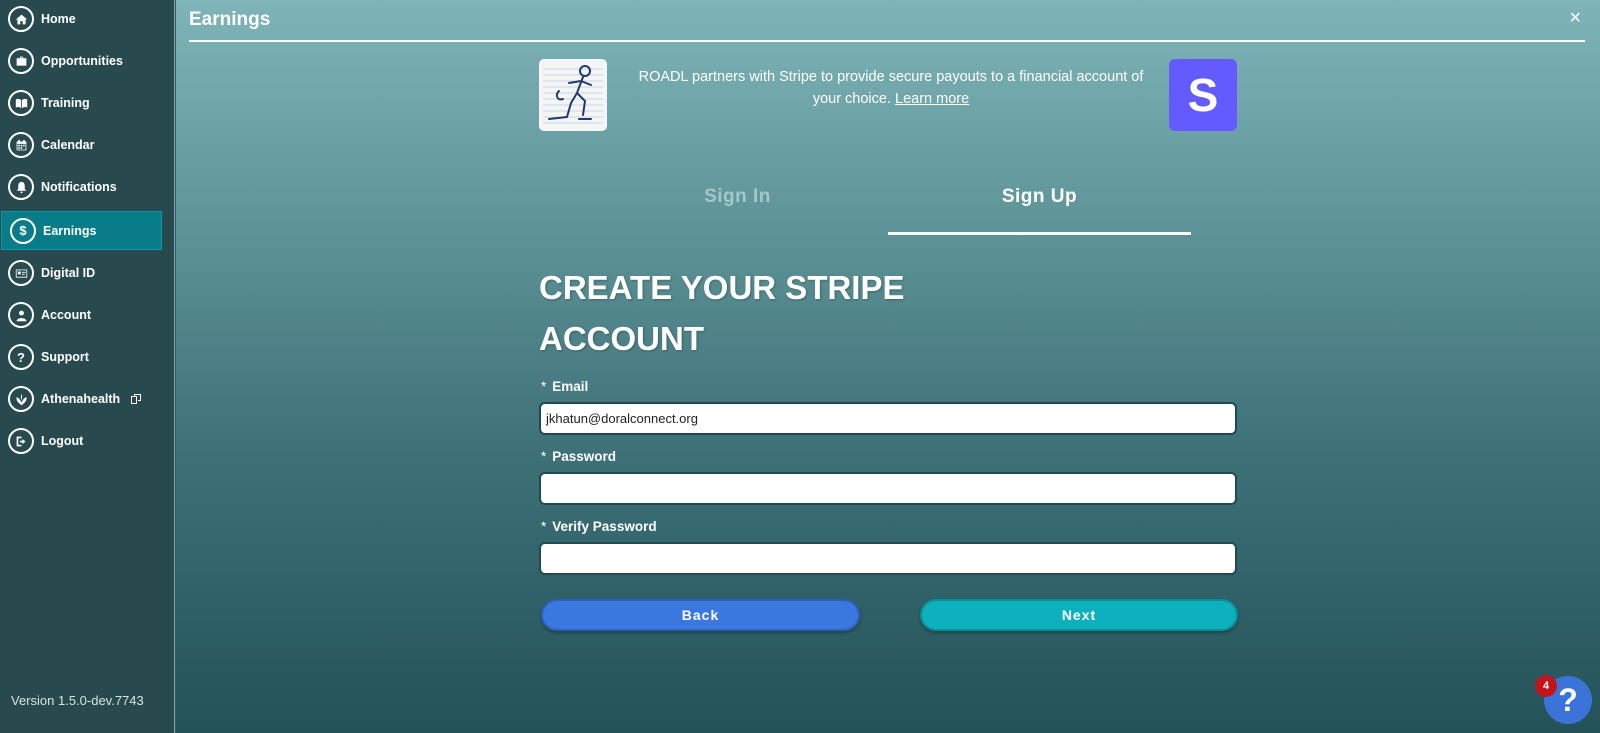 The image size is (1600, 733). Describe the element at coordinates (604, 526) in the screenshot. I see `verify-password-label-text: Verify Password` at that location.